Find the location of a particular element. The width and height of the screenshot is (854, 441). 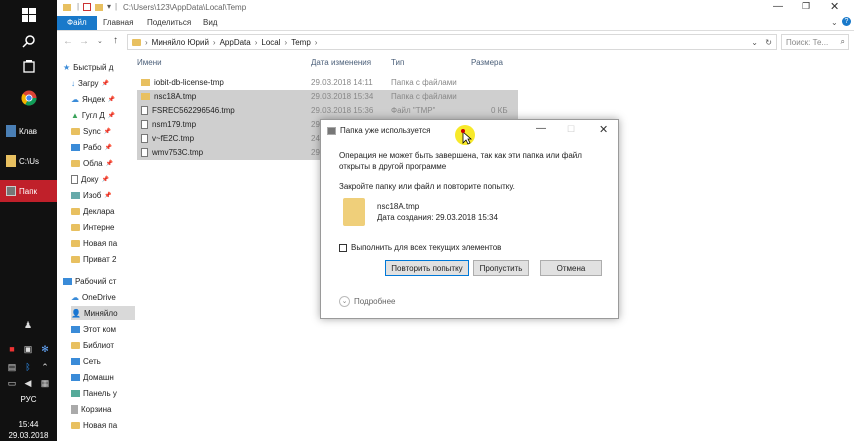

maximize-icon: ☐ is located at coordinates (571, 129).